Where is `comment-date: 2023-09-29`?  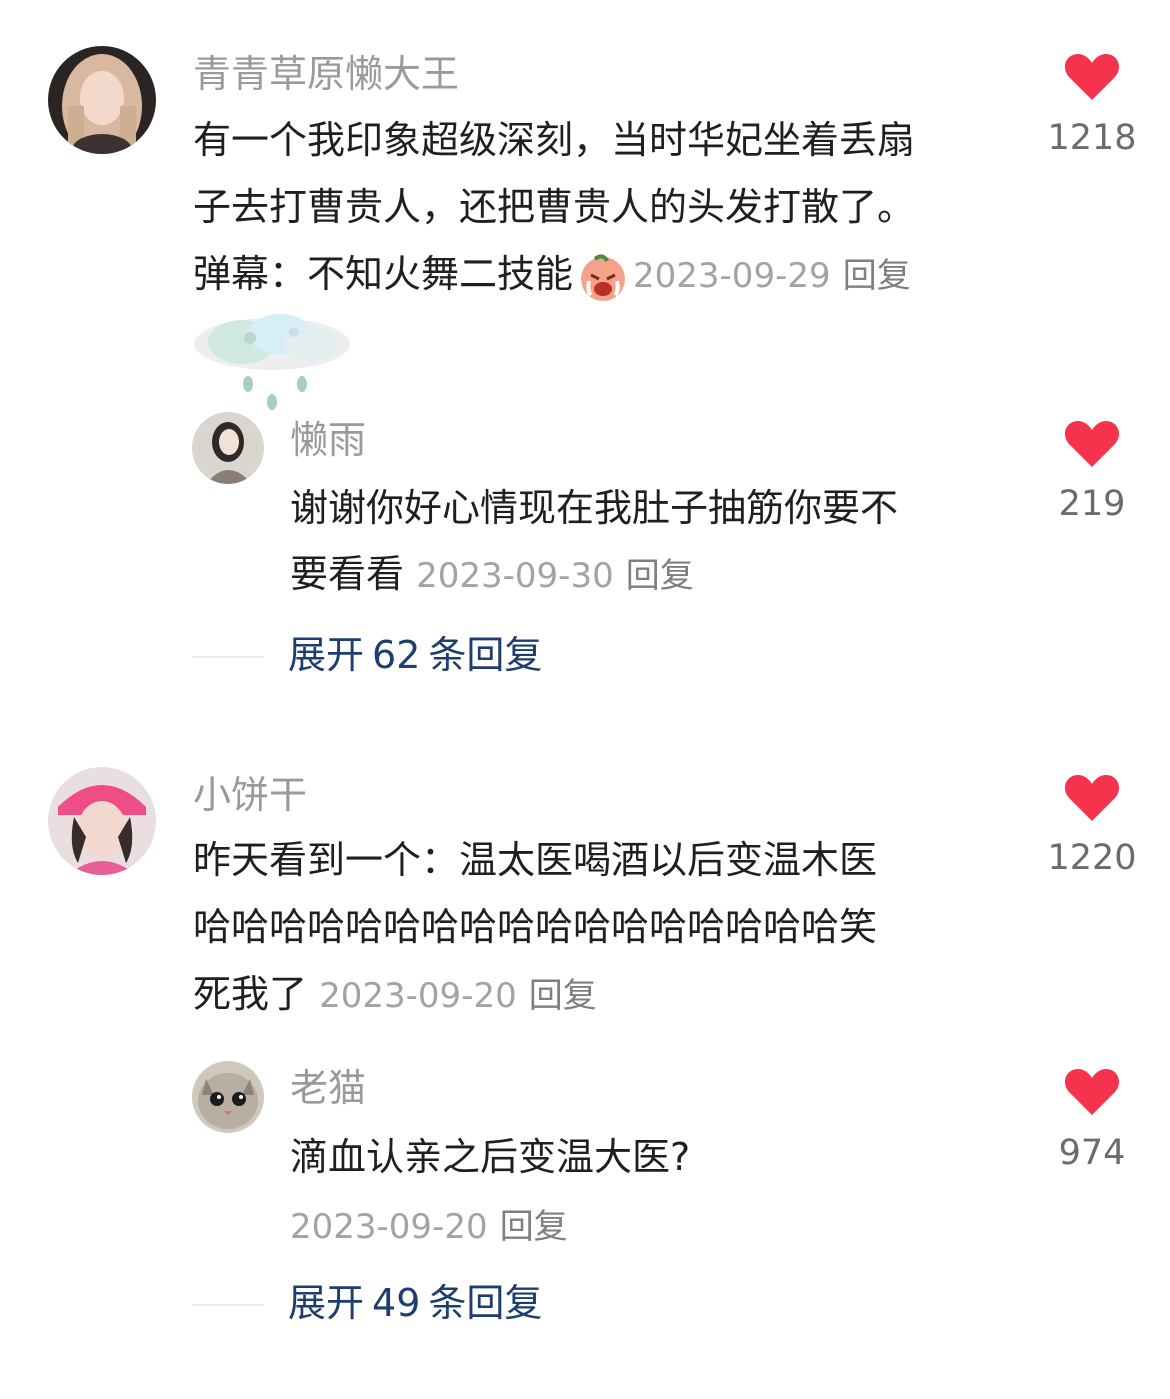
comment-date: 2023-09-29 is located at coordinates (732, 276).